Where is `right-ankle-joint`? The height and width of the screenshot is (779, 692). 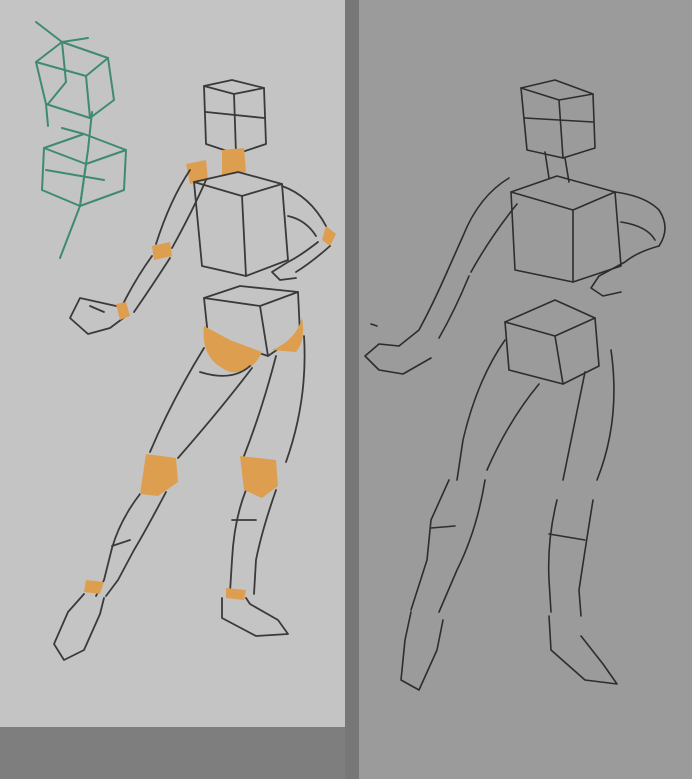
right-ankle-joint is located at coordinates (236, 594).